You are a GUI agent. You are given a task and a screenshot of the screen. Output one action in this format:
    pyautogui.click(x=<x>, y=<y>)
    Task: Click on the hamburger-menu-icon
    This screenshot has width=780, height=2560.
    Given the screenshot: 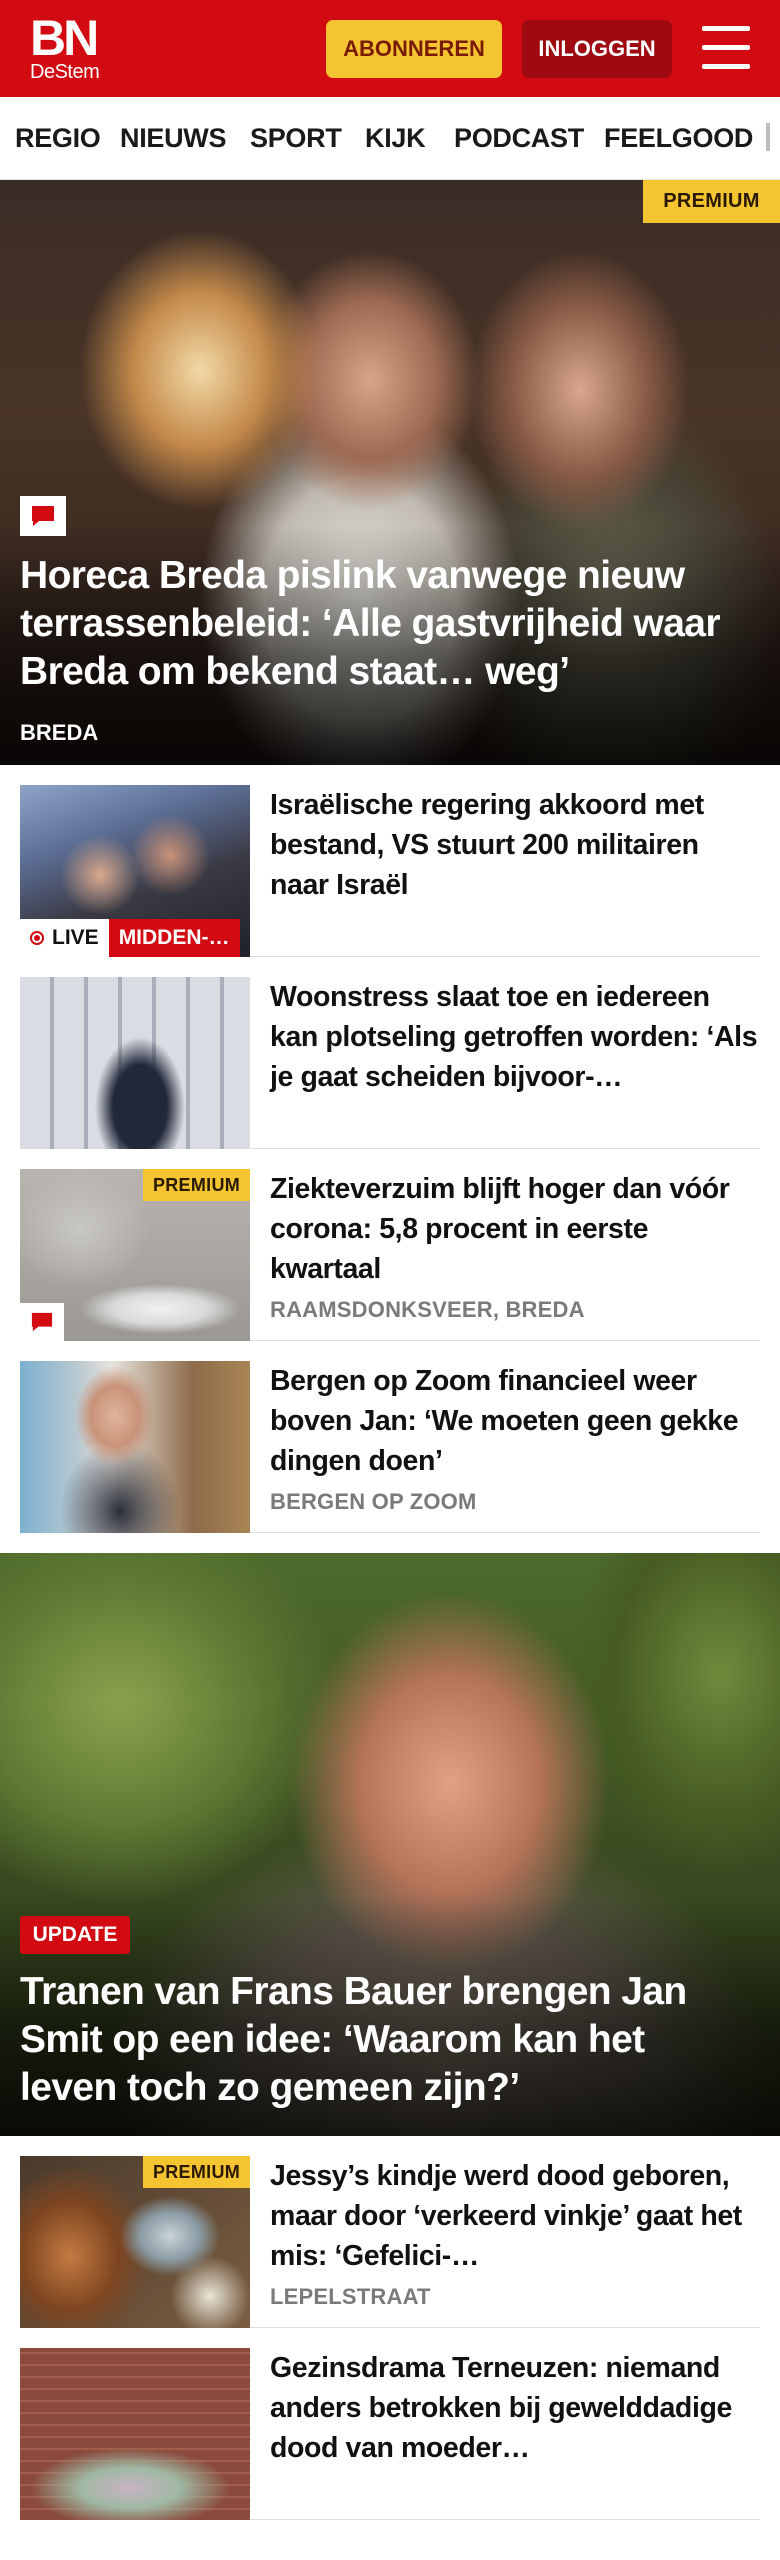 What is the action you would take?
    pyautogui.click(x=726, y=48)
    